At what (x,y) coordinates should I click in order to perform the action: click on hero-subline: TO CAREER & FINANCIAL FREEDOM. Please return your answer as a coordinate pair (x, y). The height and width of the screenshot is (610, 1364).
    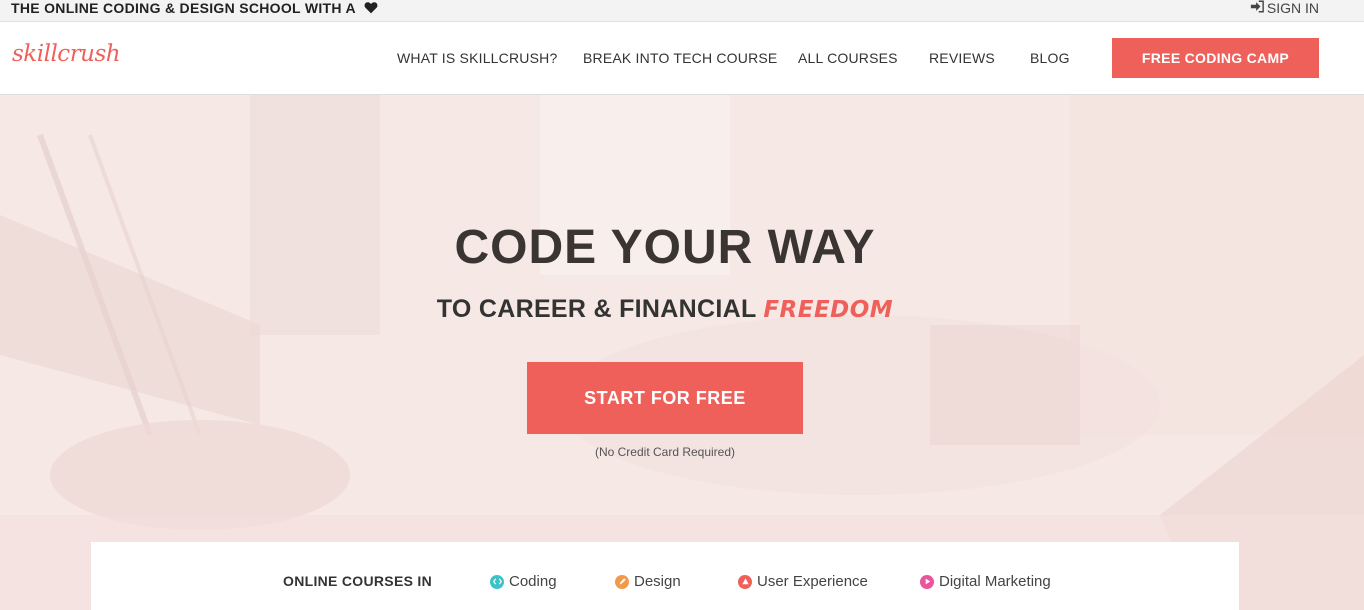
    Looking at the image, I should click on (665, 309).